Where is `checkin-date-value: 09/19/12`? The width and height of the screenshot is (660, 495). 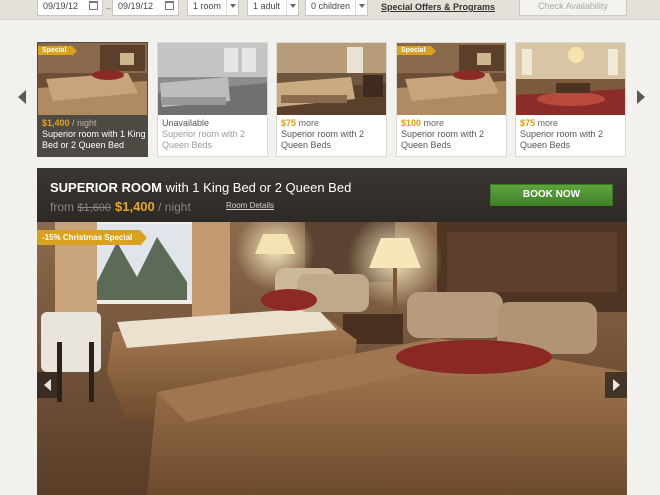
checkin-date-value: 09/19/12 is located at coordinates (61, 6).